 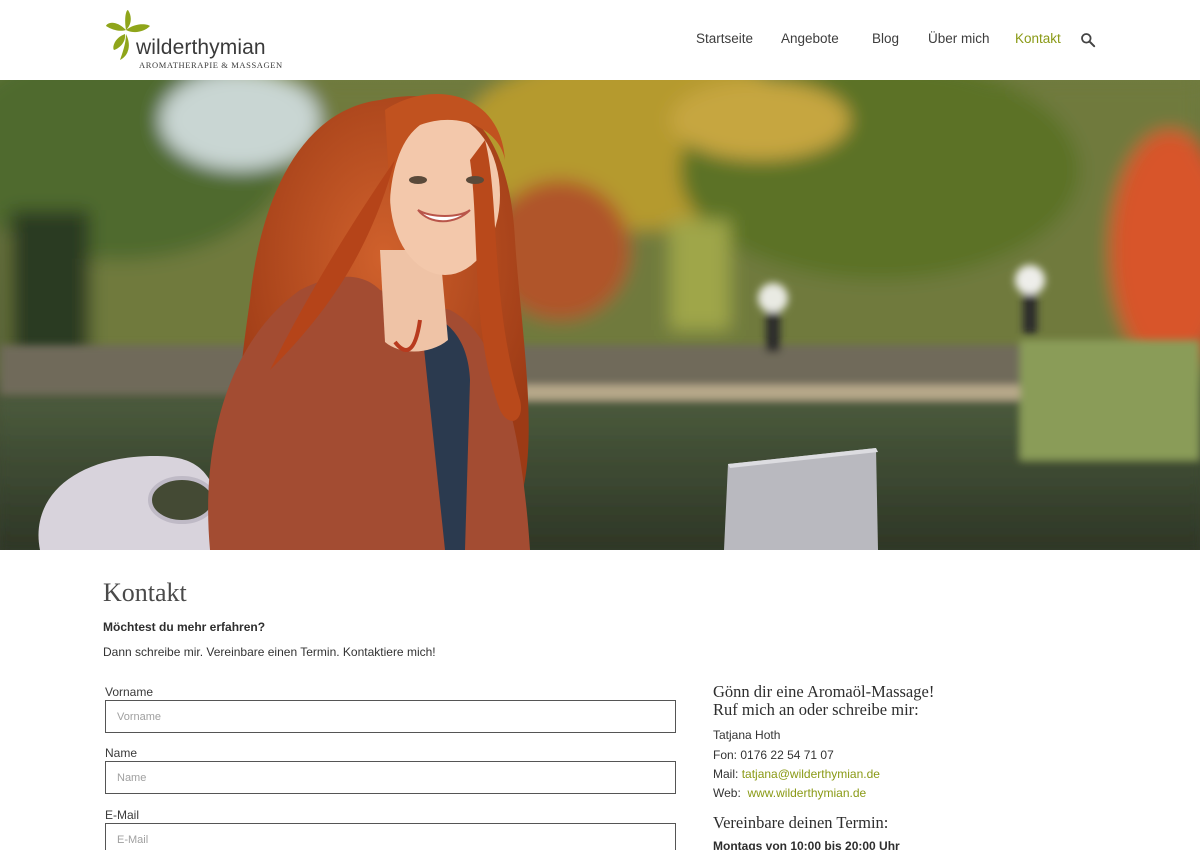 What do you see at coordinates (816, 709) in the screenshot?
I see `sidebar-heading-call: Ruf mich an oder schreibe mir:` at bounding box center [816, 709].